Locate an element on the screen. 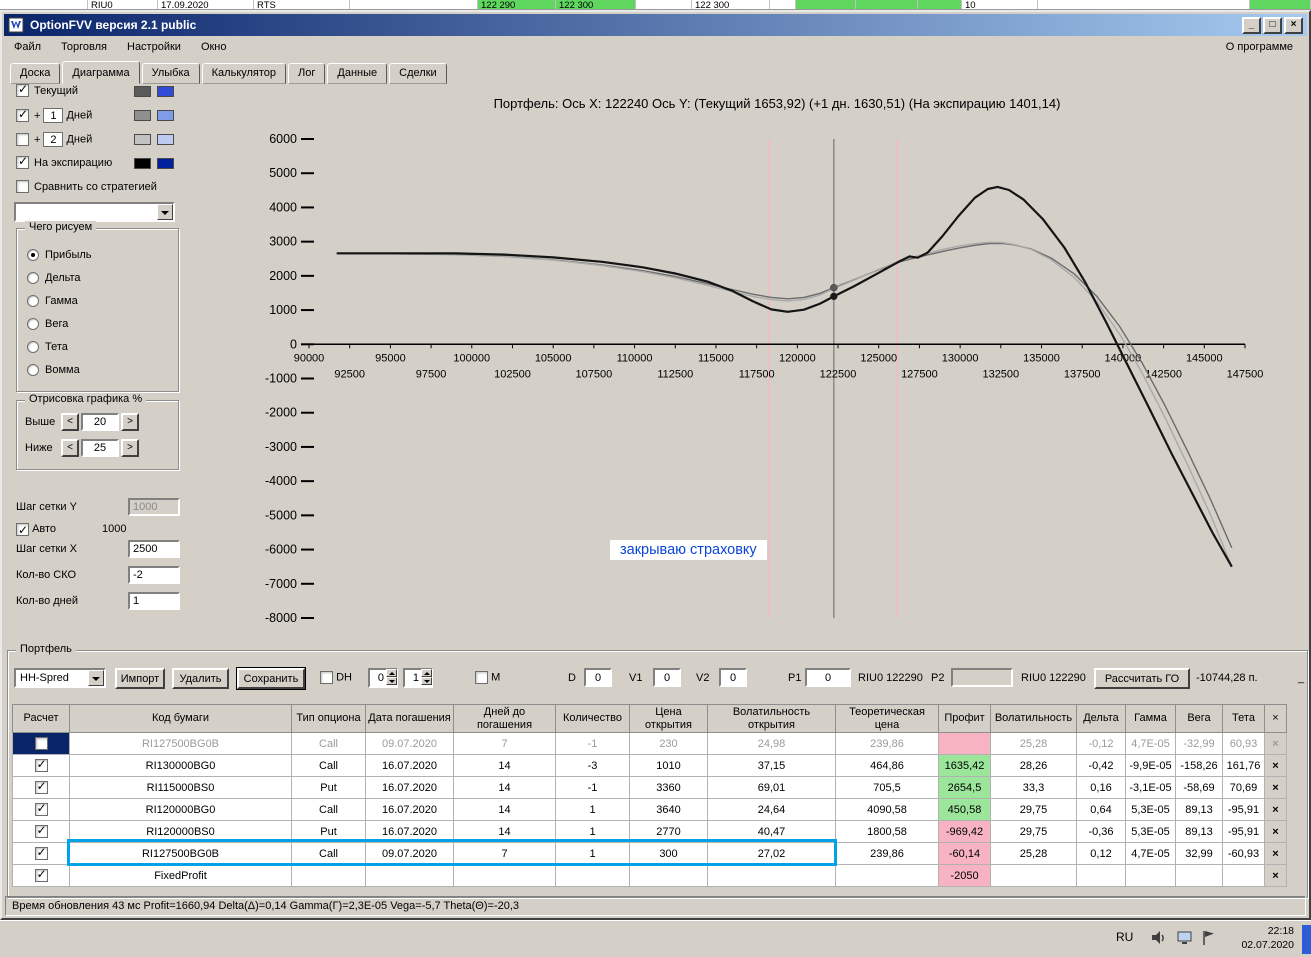 This screenshot has width=1311, height=957. toggle-compare-strategy: Сравнить со стратегией is located at coordinates (102, 188).